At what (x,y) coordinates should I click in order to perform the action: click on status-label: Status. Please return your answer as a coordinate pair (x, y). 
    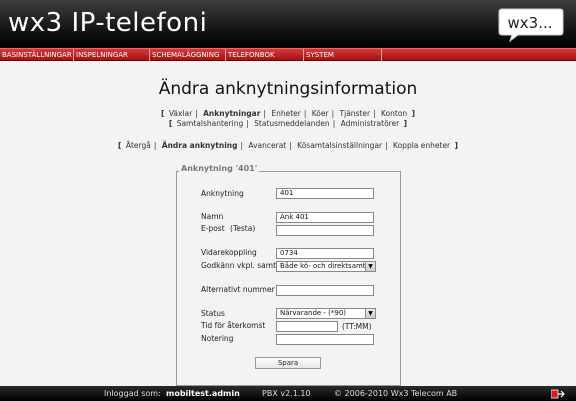
    Looking at the image, I should click on (213, 313).